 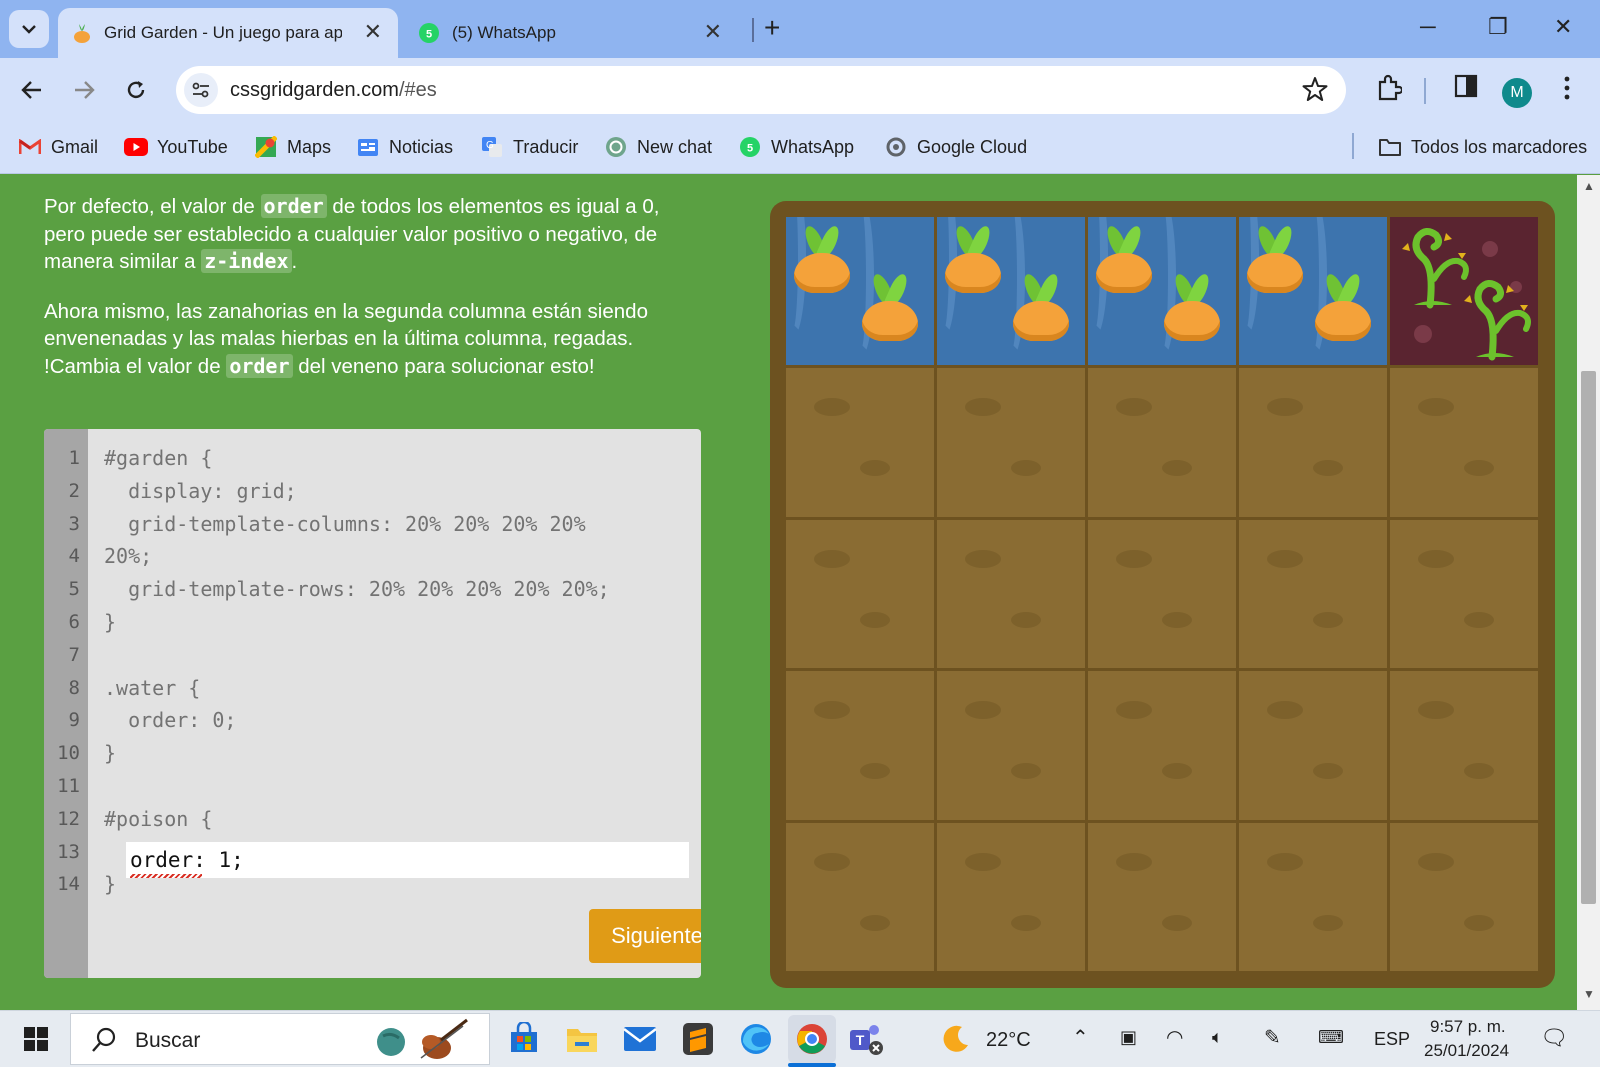 What do you see at coordinates (1567, 90) in the screenshot?
I see `menu-icon` at bounding box center [1567, 90].